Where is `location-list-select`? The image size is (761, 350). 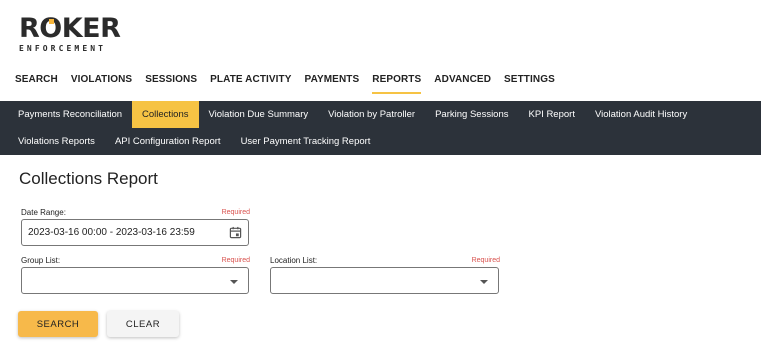 location-list-select is located at coordinates (384, 280).